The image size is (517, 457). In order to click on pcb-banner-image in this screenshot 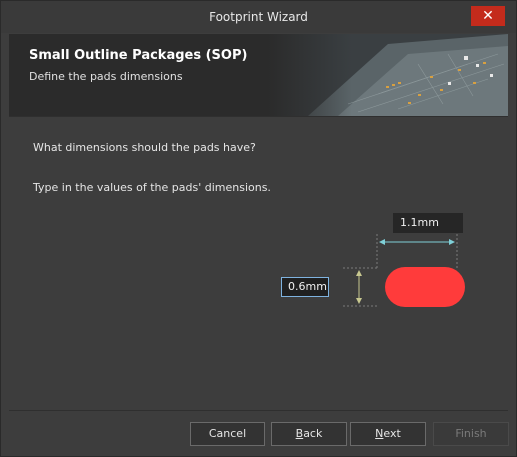, I will do `click(388, 75)`.